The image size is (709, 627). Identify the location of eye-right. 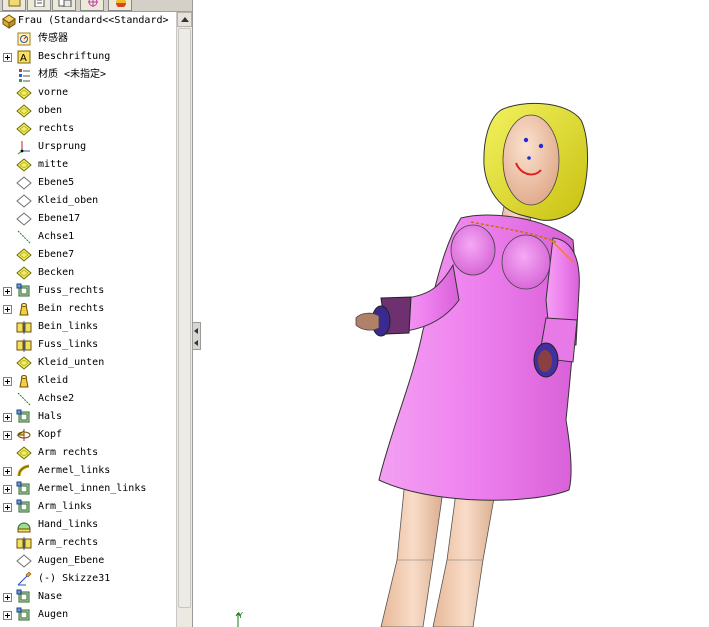
(541, 146).